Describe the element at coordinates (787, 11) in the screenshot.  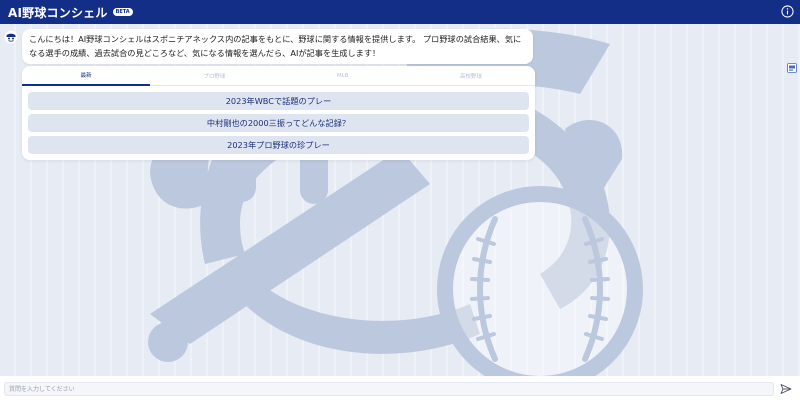
I see `info-circle-icon` at that location.